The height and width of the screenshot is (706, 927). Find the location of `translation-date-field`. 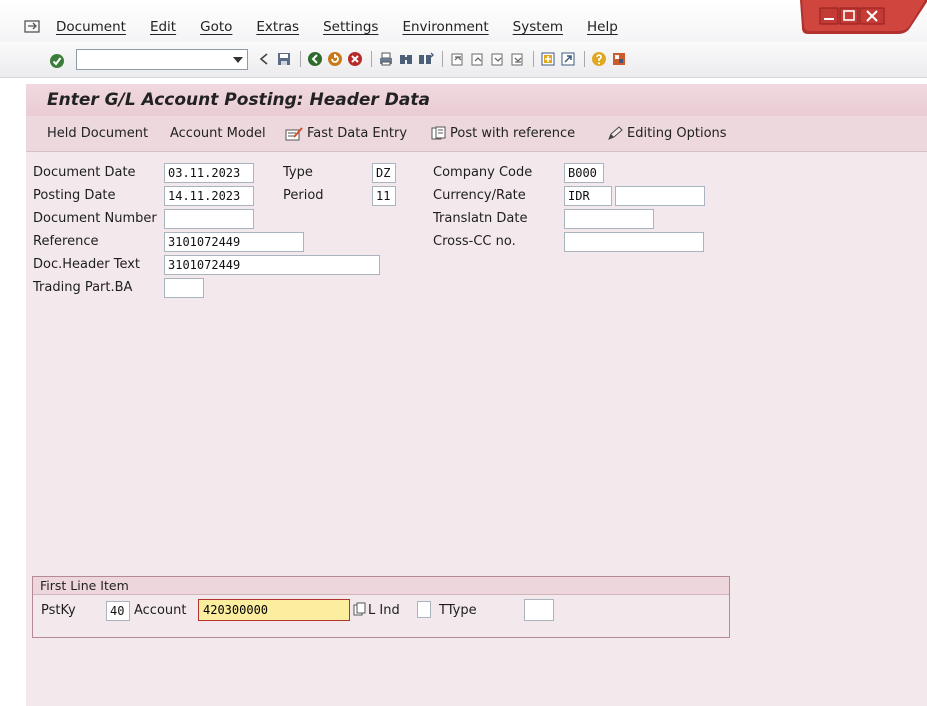

translation-date-field is located at coordinates (609, 219).